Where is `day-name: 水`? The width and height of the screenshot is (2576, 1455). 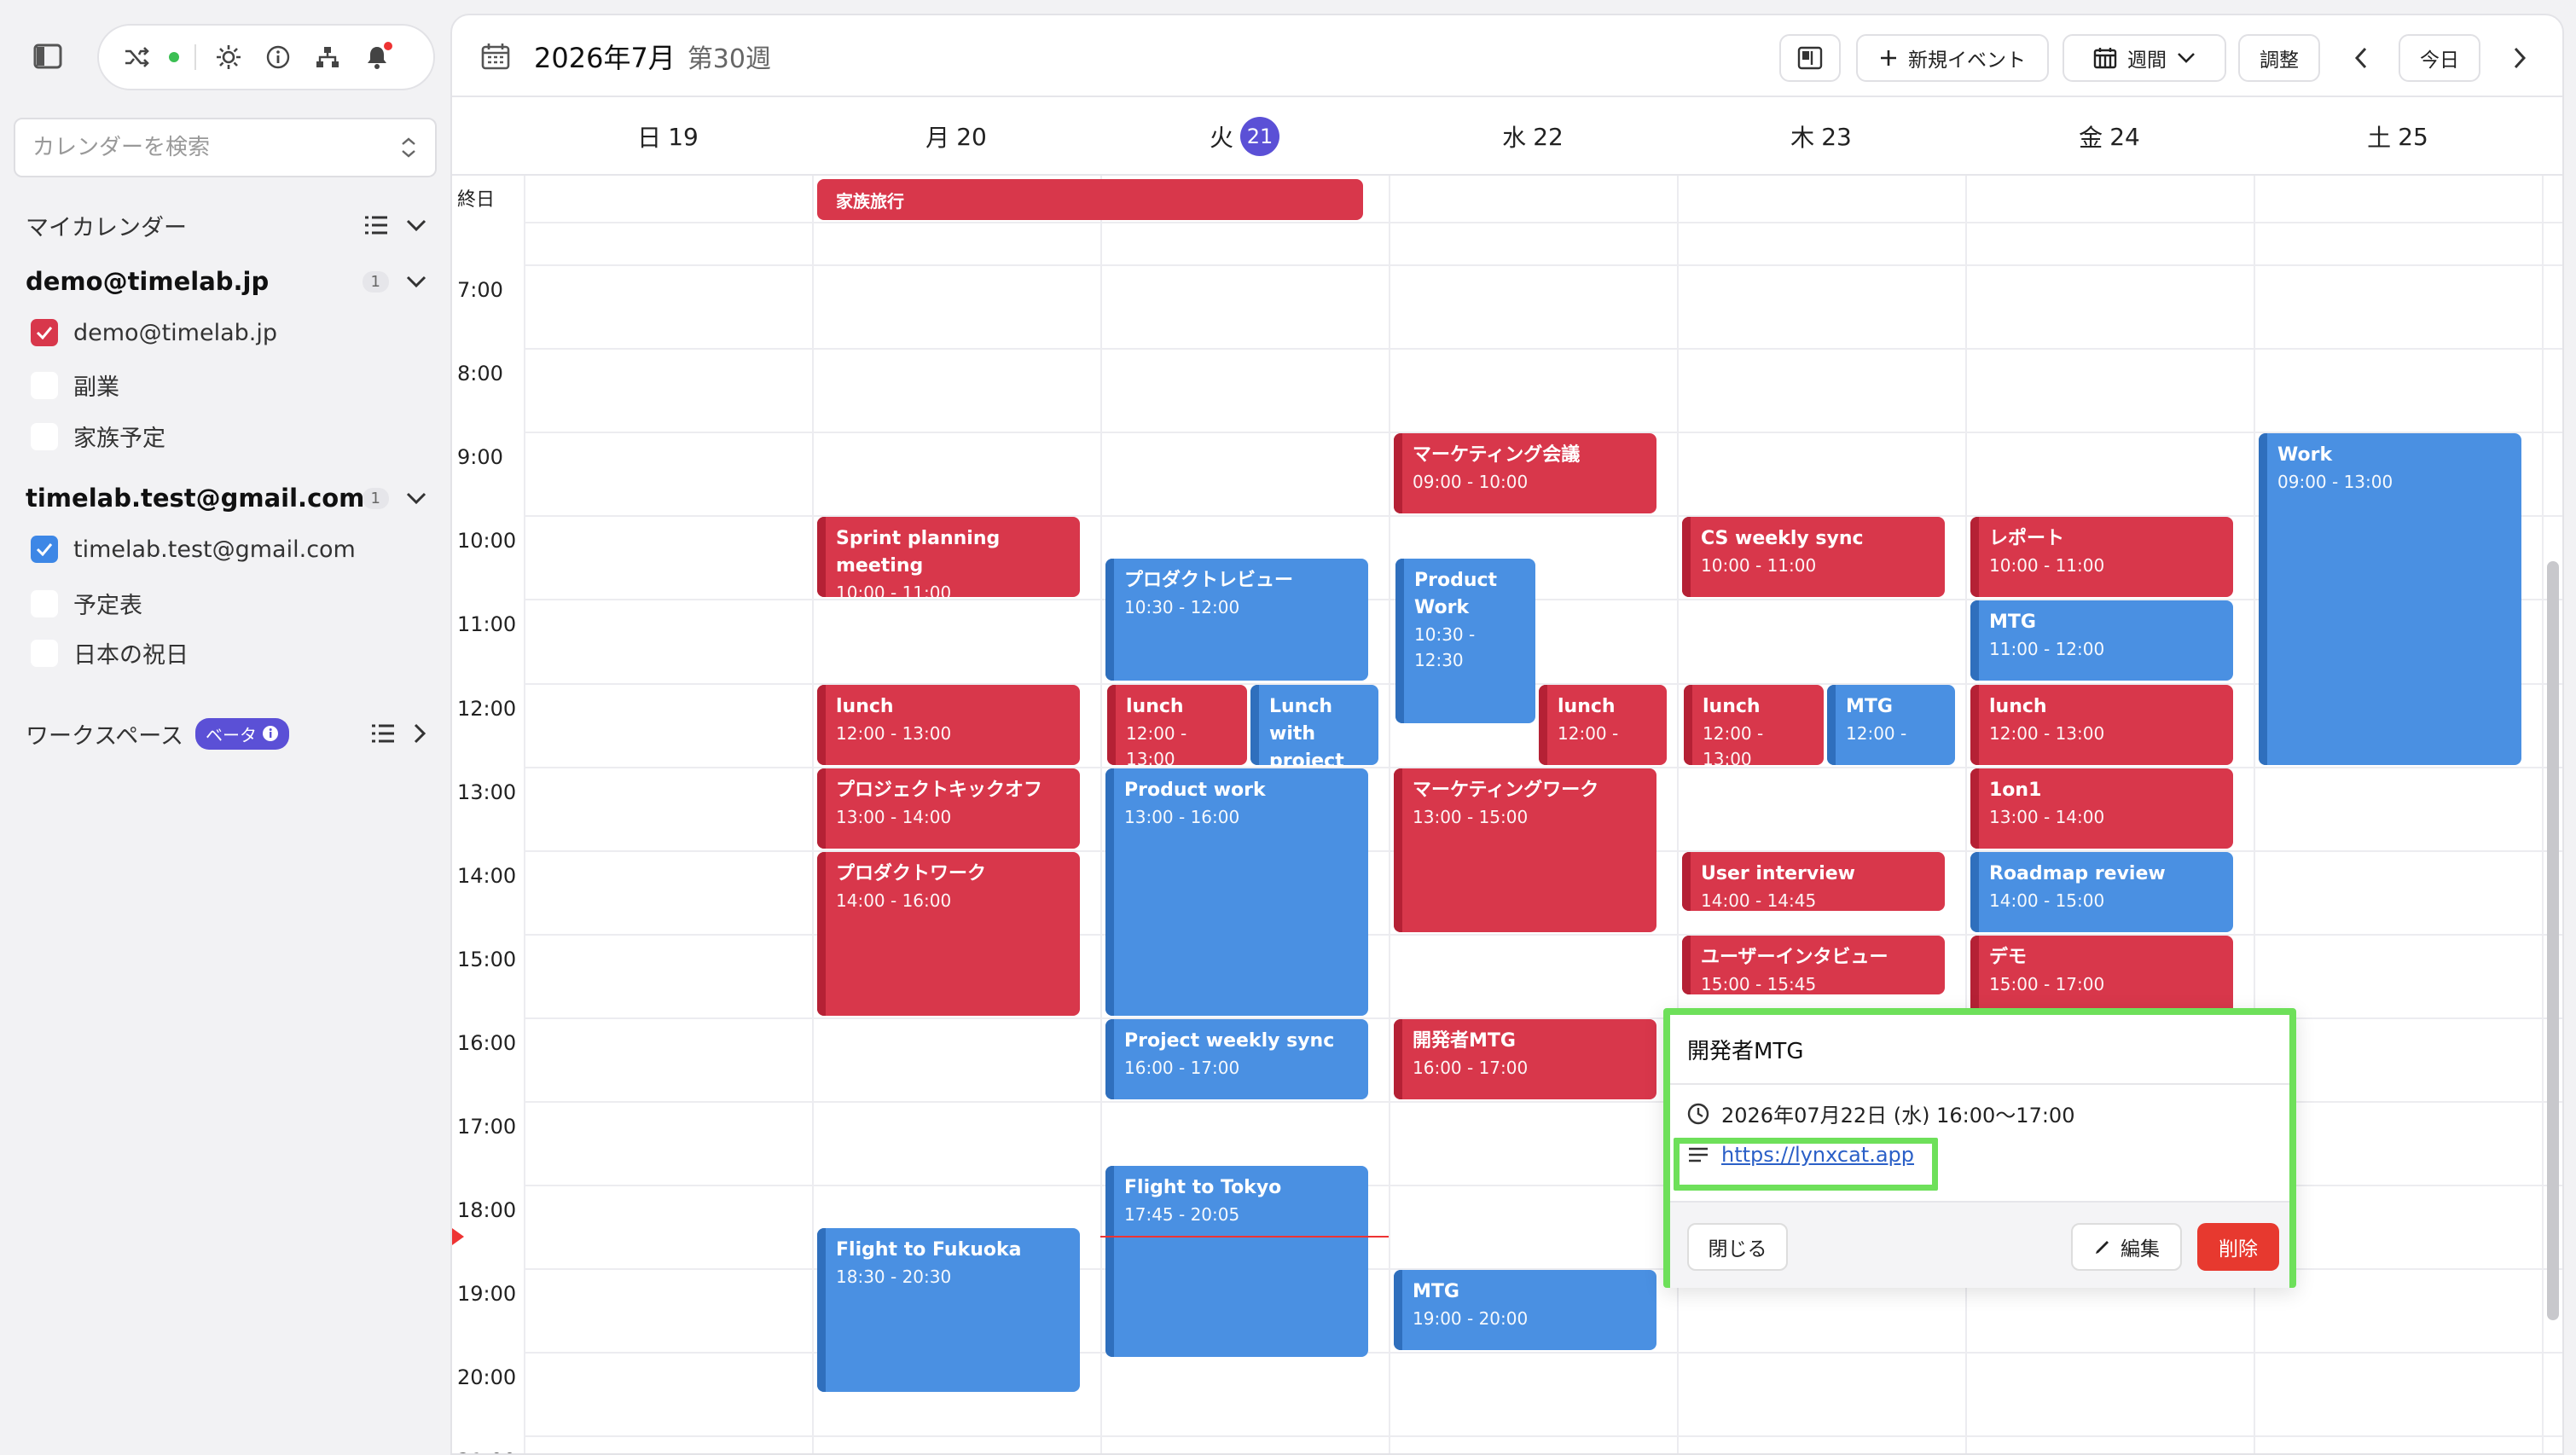
day-name: 水 is located at coordinates (1514, 138).